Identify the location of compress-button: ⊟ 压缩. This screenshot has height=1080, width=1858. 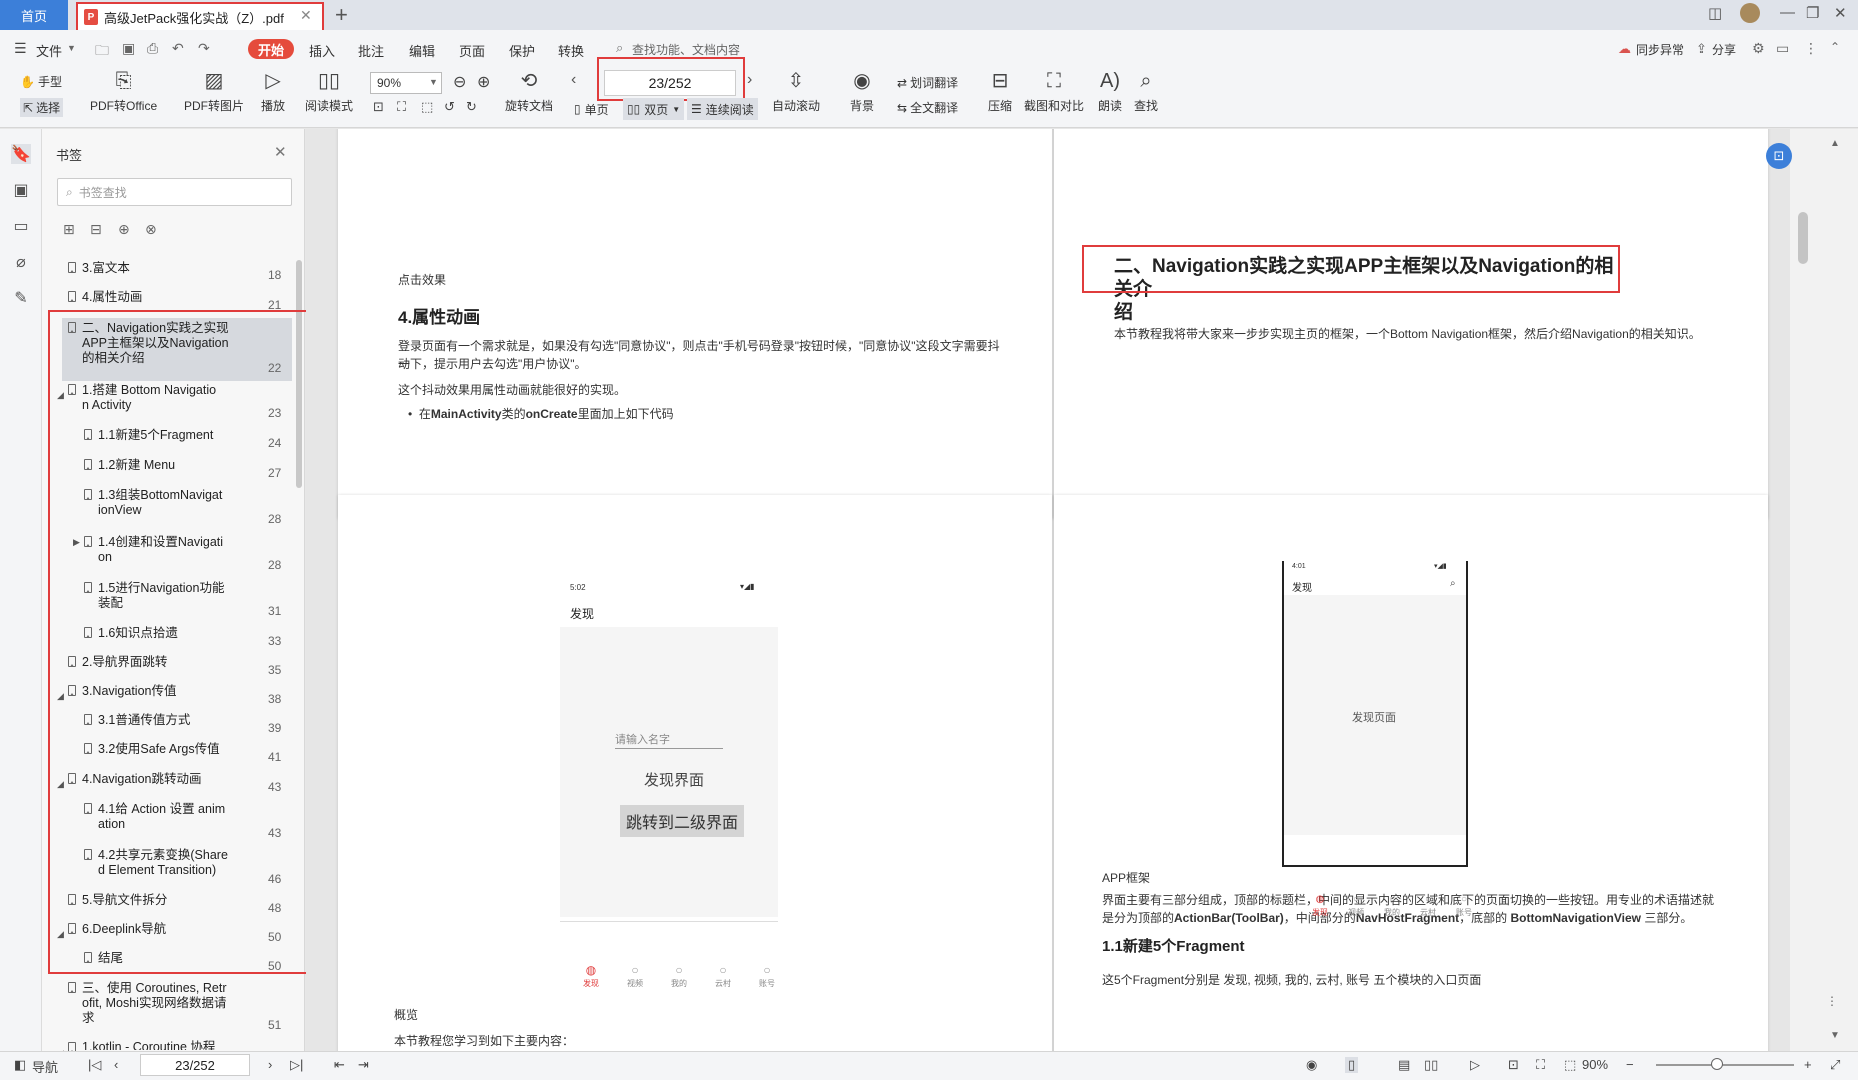
(1000, 92).